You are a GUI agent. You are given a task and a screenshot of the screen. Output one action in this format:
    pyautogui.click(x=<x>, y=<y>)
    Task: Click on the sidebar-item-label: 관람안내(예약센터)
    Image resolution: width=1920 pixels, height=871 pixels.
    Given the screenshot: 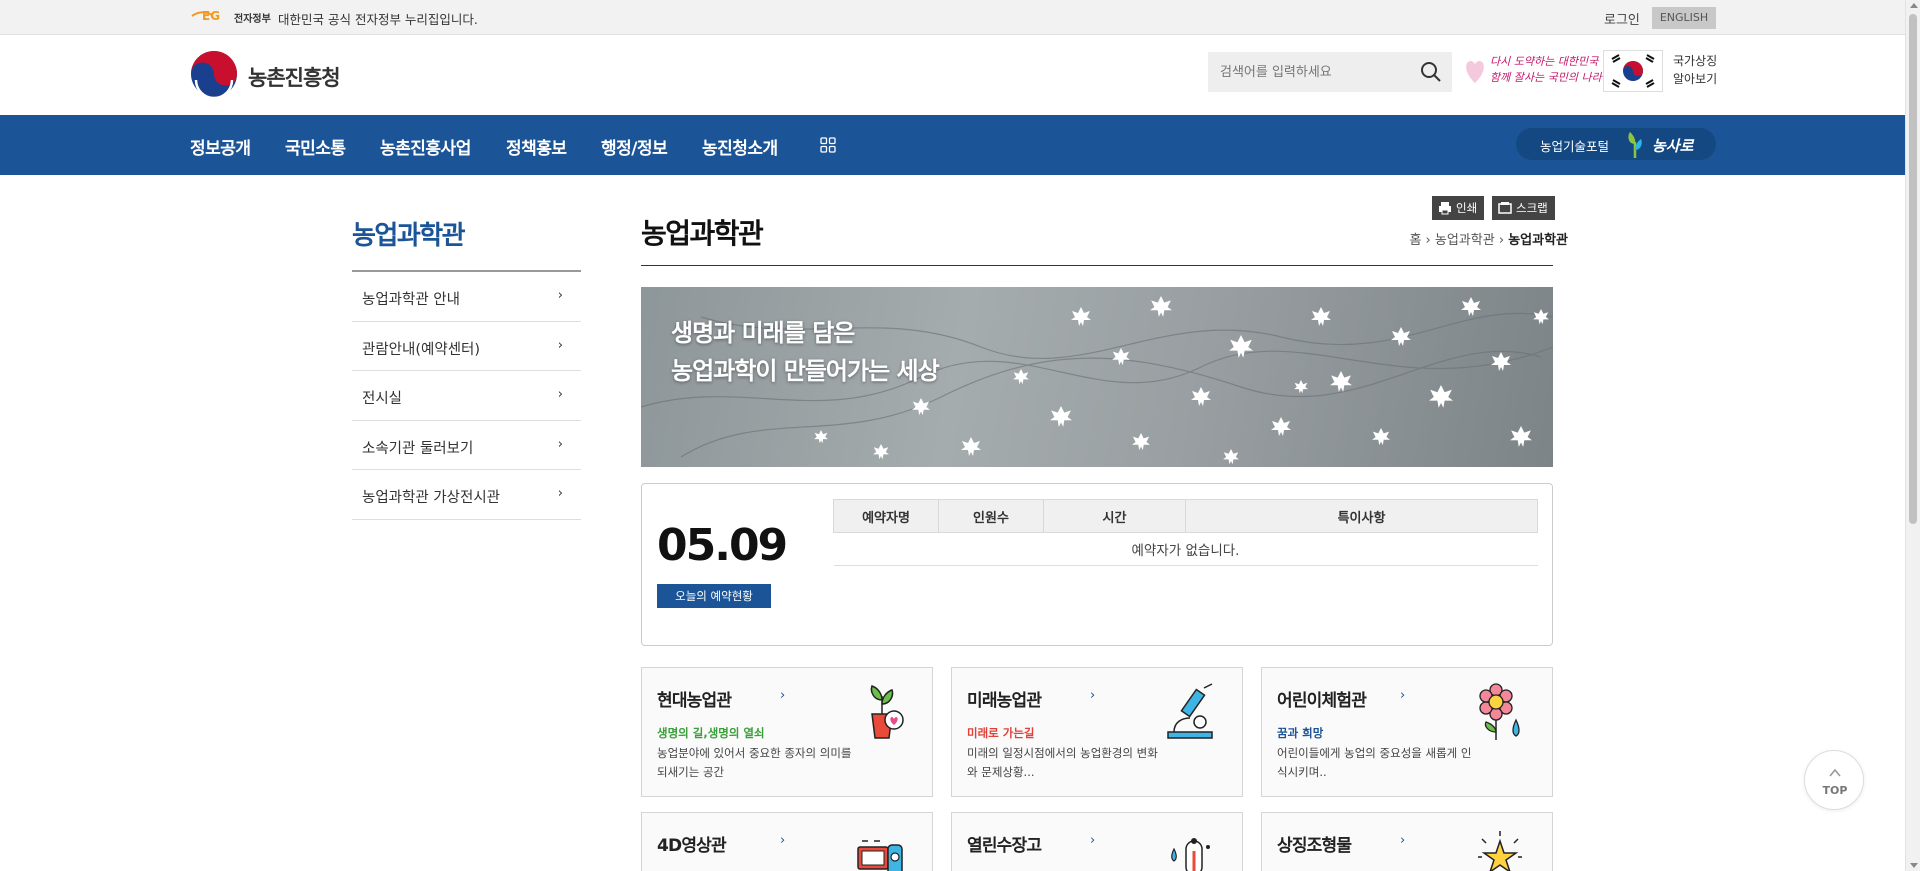 What is the action you would take?
    pyautogui.click(x=421, y=349)
    